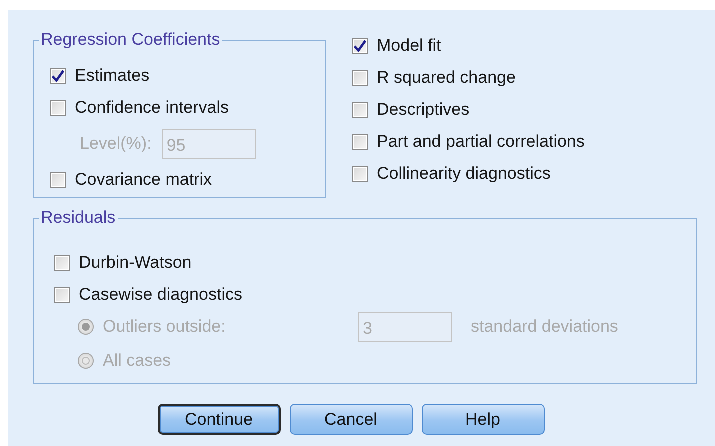 The width and height of the screenshot is (715, 446). I want to click on checkbox-label: Part and partial correlations, so click(481, 142).